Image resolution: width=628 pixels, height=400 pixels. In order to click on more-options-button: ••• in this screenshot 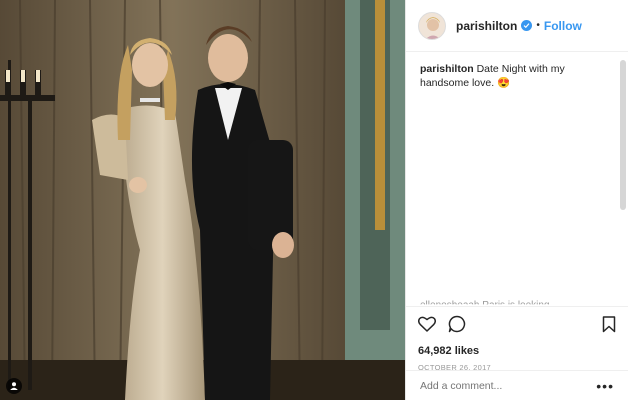, I will do `click(605, 386)`.